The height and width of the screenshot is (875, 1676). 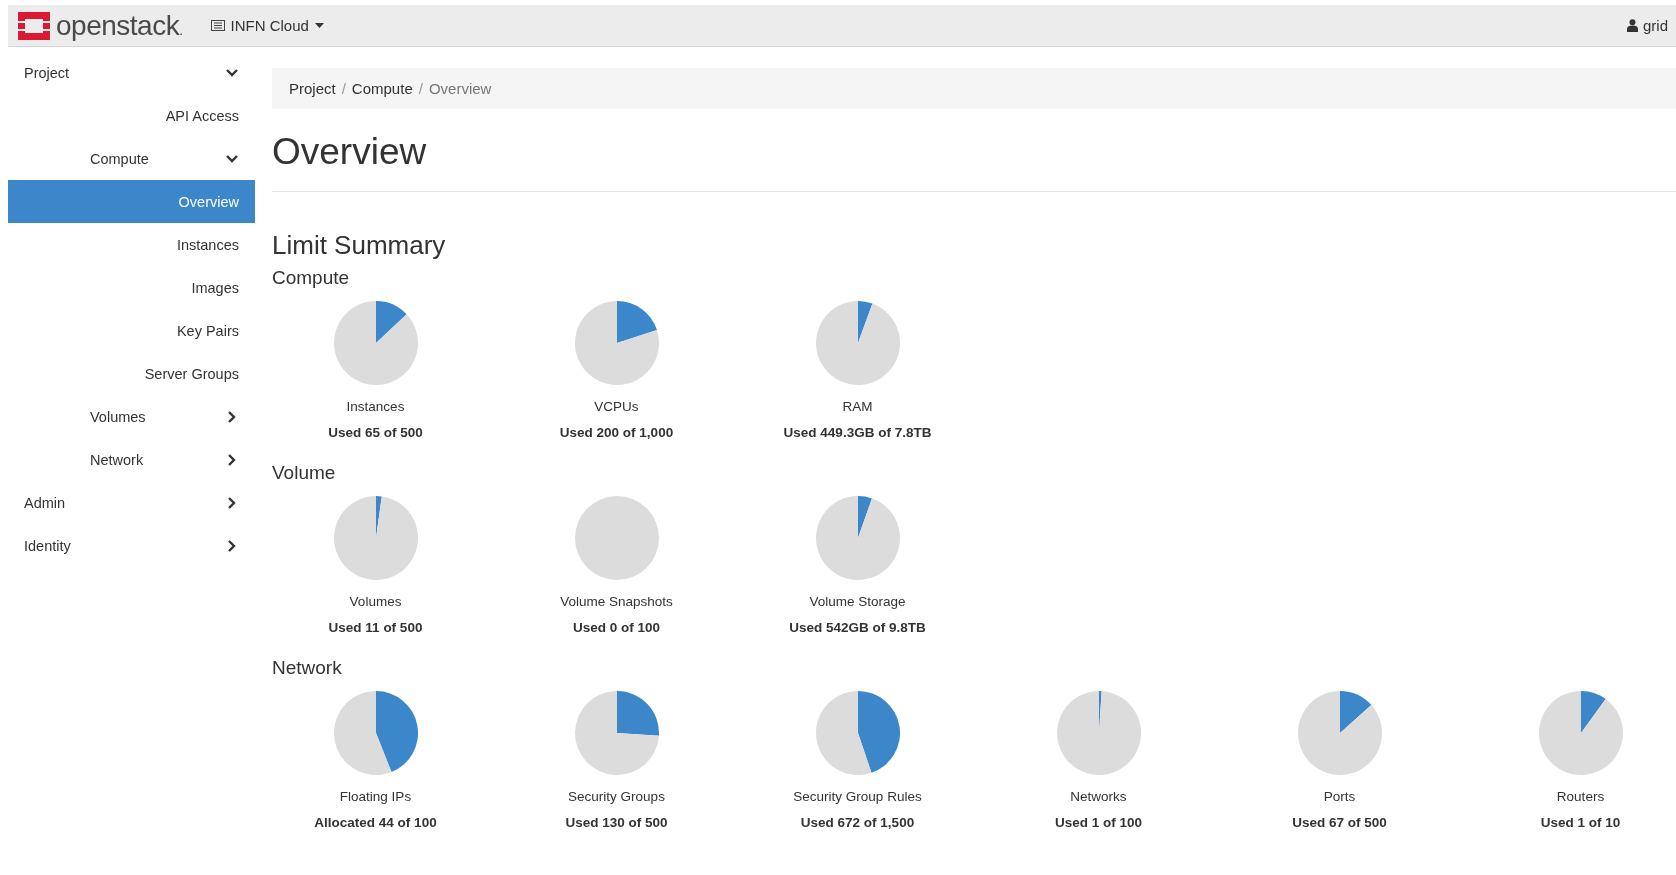 What do you see at coordinates (375, 796) in the screenshot?
I see `quota-name: Floating IPs` at bounding box center [375, 796].